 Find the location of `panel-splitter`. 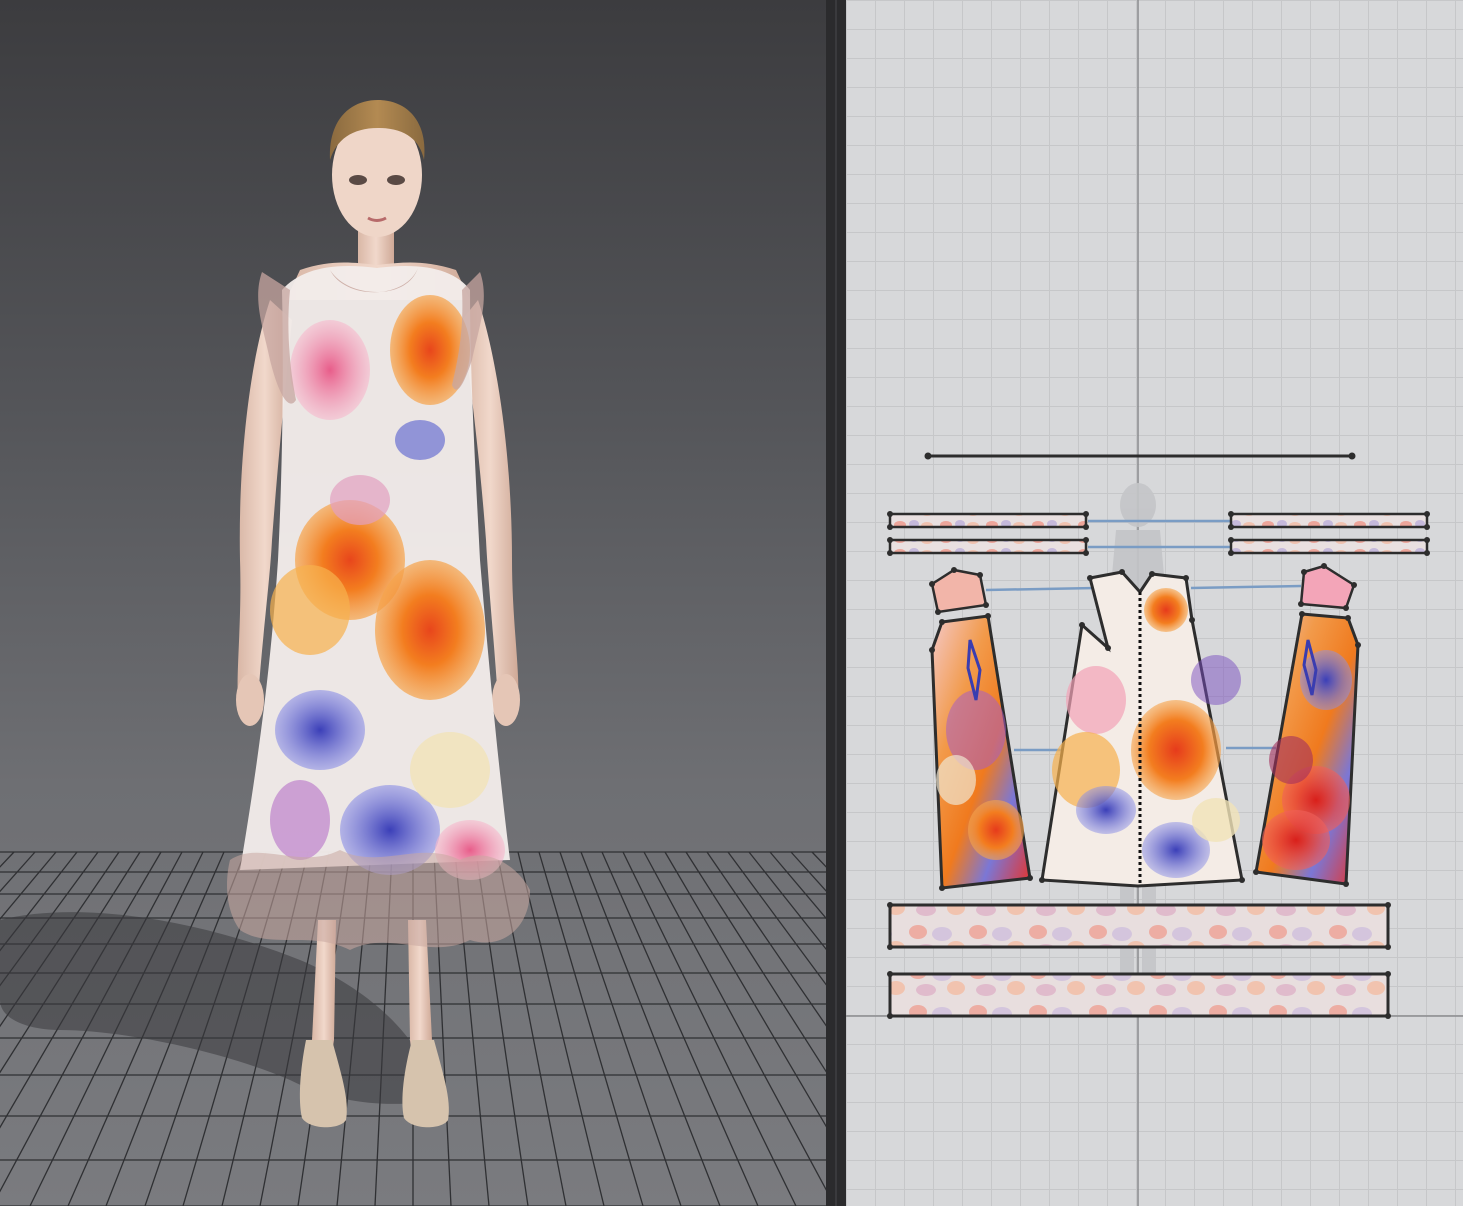

panel-splitter is located at coordinates (836, 603).